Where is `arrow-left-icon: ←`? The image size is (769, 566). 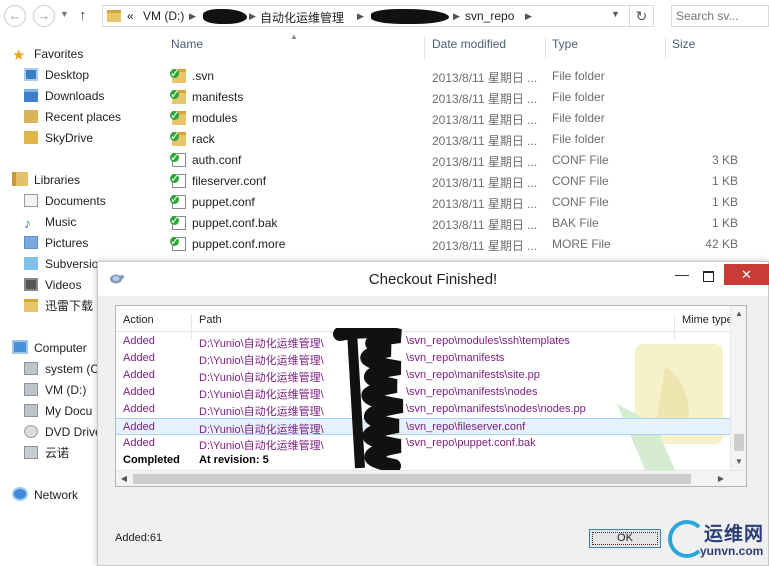
arrow-left-icon: ← is located at coordinates (15, 15).